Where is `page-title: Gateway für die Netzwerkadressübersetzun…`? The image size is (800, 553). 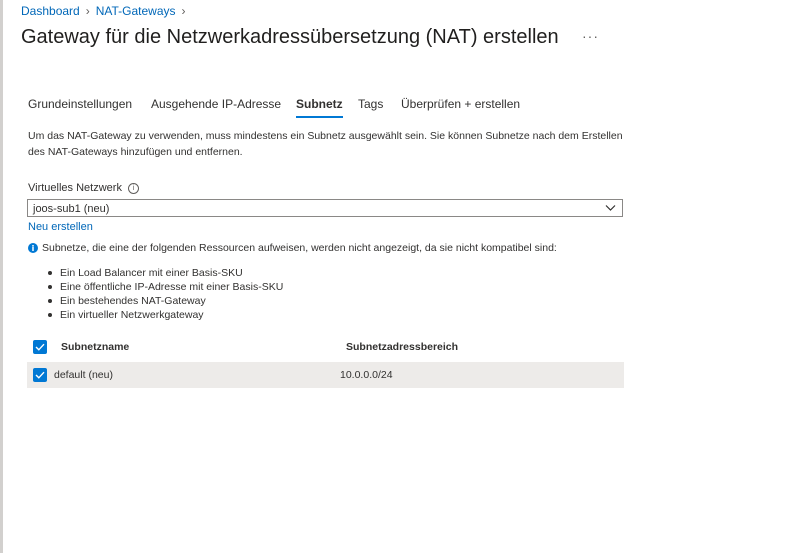 page-title: Gateway für die Netzwerkadressübersetzun… is located at coordinates (290, 37).